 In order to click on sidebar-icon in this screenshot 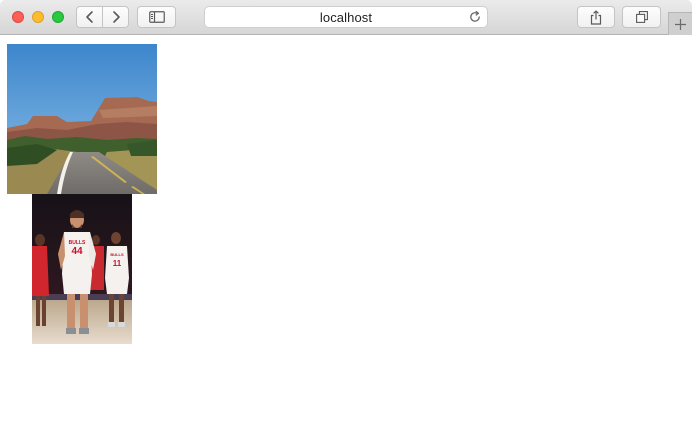, I will do `click(156, 17)`.